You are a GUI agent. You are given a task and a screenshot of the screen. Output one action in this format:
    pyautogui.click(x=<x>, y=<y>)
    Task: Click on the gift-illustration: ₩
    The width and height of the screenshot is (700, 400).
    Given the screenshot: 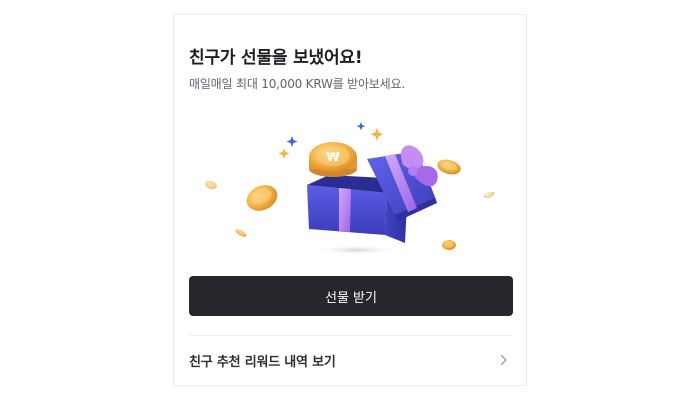 What is the action you would take?
    pyautogui.click(x=350, y=188)
    